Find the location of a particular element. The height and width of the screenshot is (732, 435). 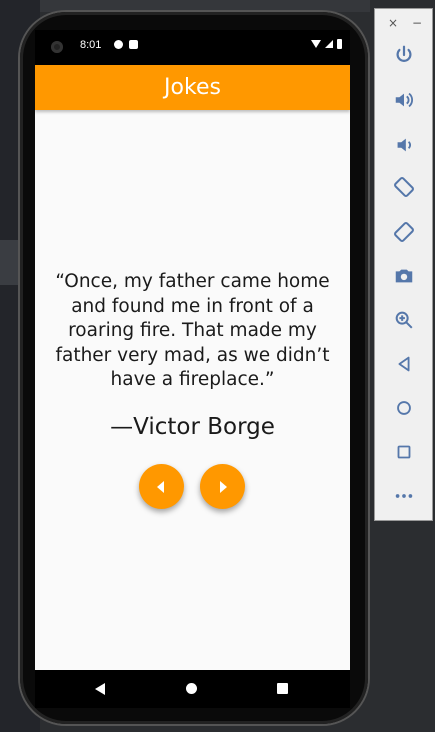

emulator-home-button is located at coordinates (404, 408).